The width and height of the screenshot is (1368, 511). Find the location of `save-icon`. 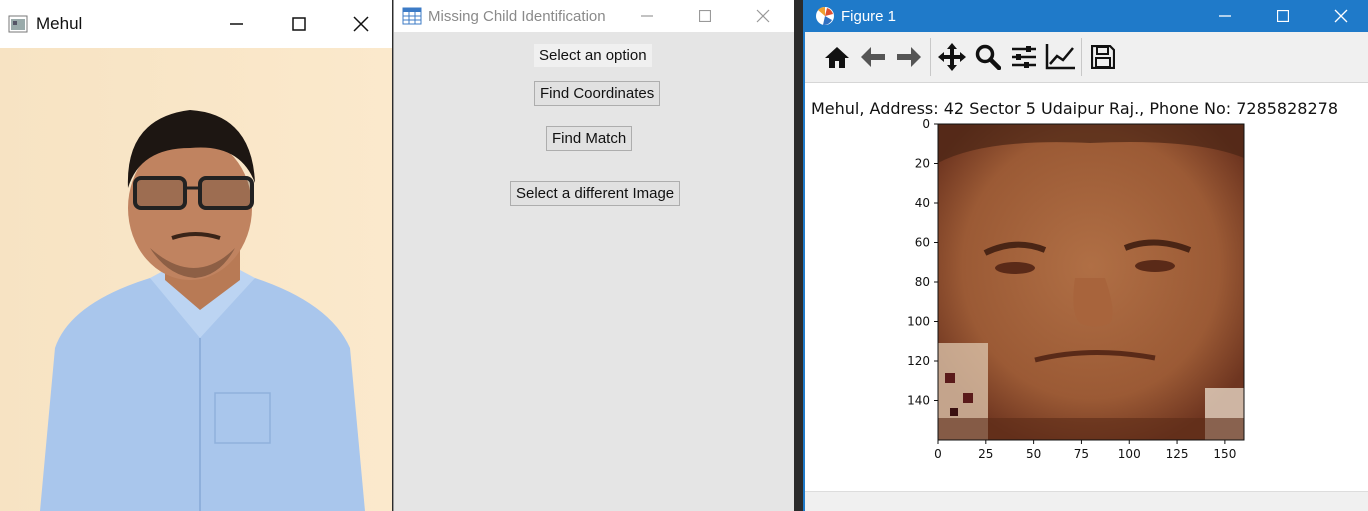

save-icon is located at coordinates (1103, 57).